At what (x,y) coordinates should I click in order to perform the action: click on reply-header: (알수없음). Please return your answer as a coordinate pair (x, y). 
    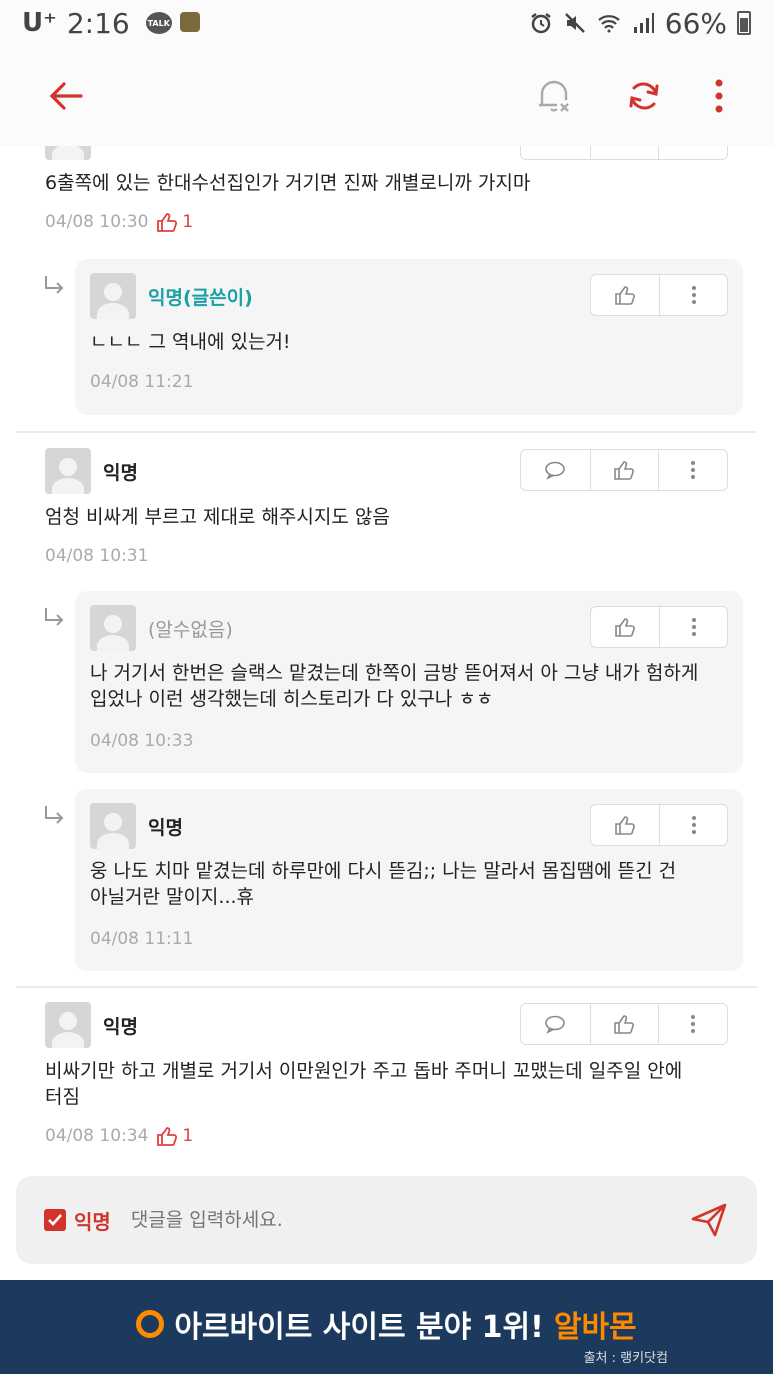
    Looking at the image, I should click on (161, 628).